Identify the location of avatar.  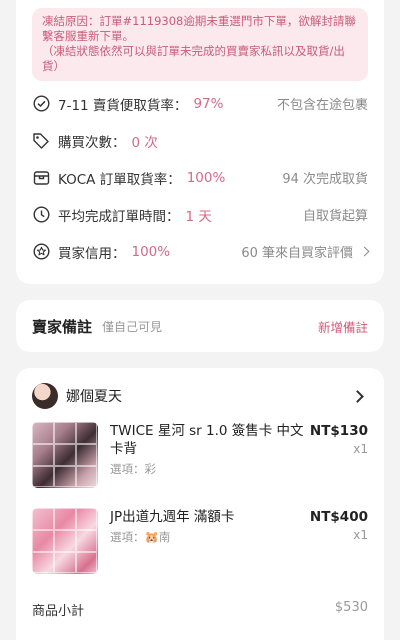
(45, 396).